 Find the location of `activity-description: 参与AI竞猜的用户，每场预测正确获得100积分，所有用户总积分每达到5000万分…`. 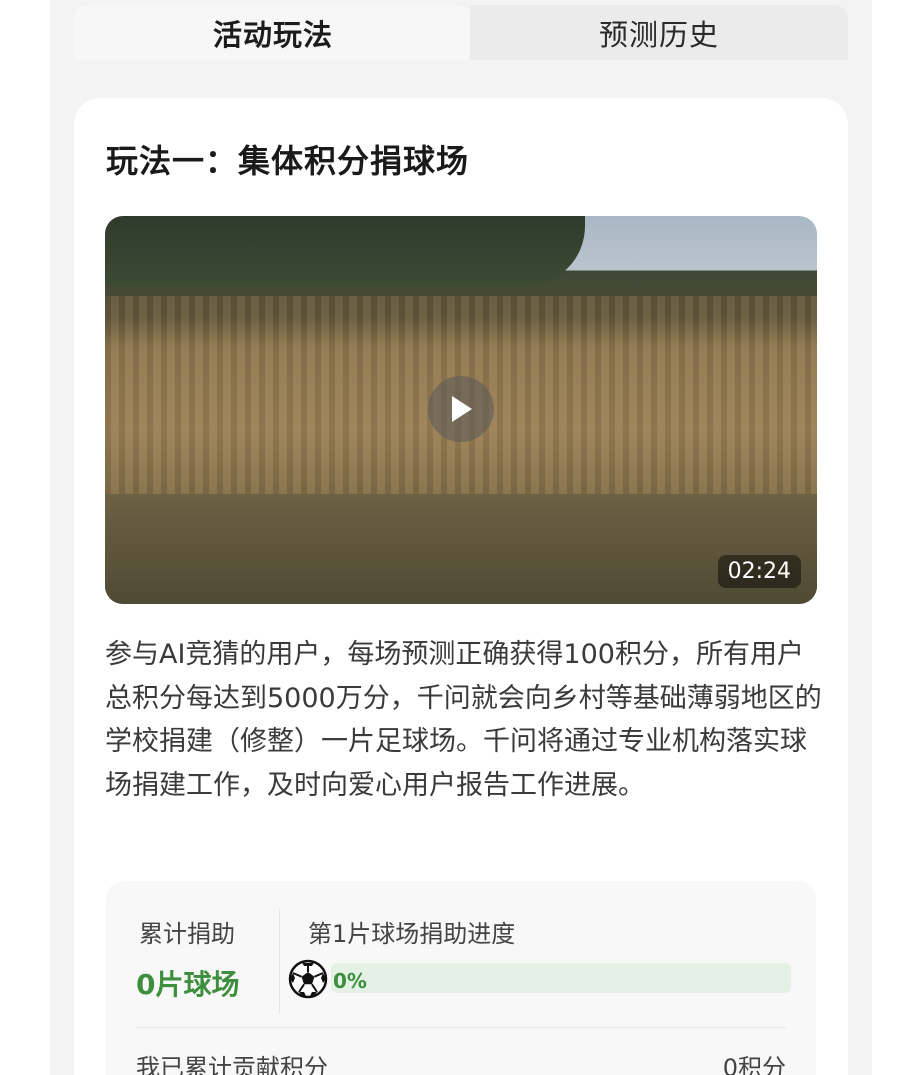

activity-description: 参与AI竞猜的用户，每场预测正确获得100积分，所有用户总积分每达到5000万分… is located at coordinates (463, 720).